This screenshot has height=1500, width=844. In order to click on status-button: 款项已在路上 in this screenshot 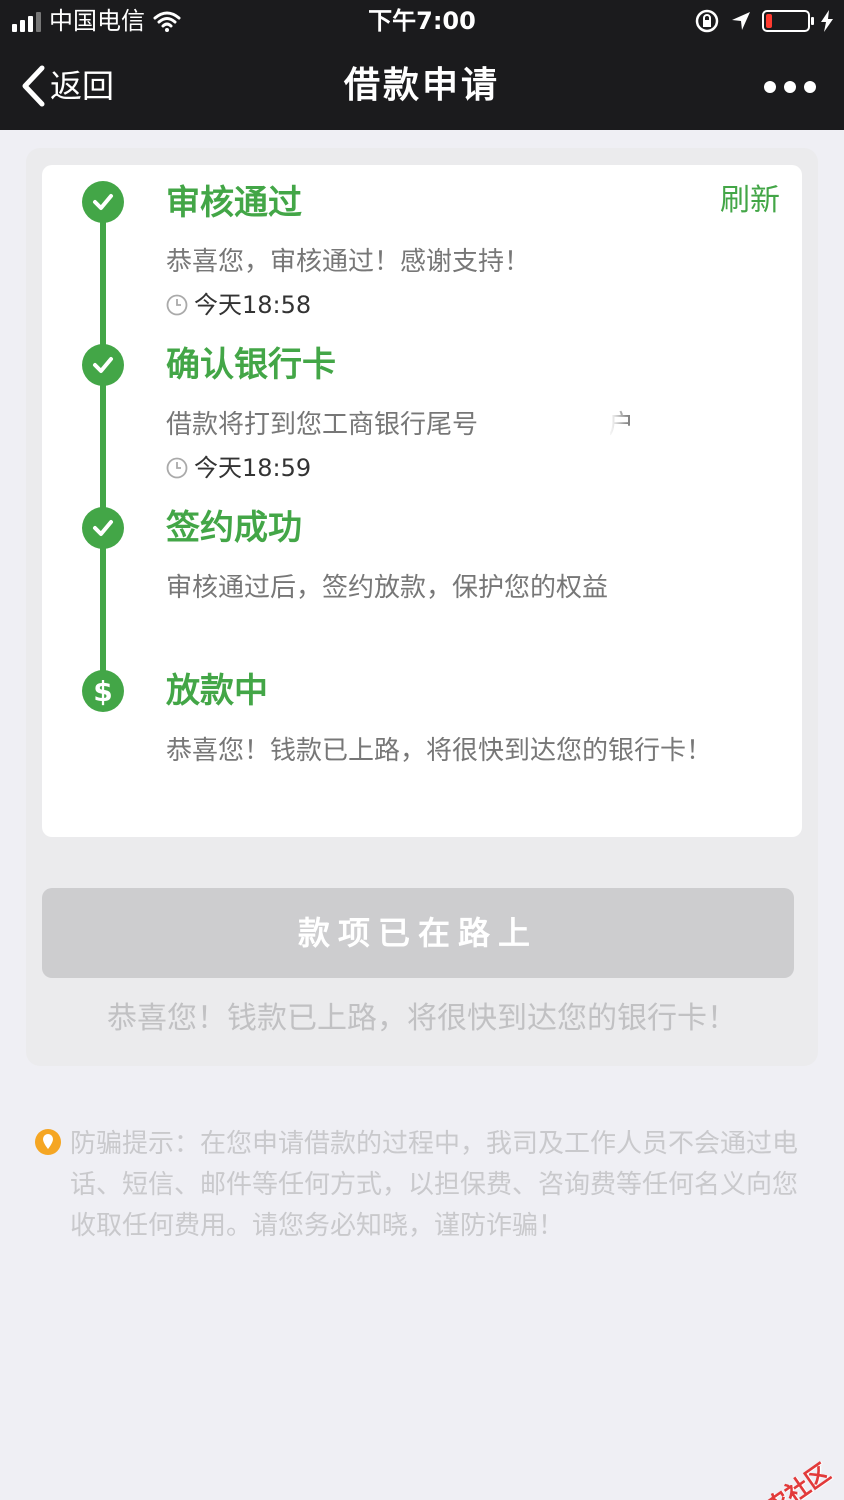, I will do `click(418, 933)`.